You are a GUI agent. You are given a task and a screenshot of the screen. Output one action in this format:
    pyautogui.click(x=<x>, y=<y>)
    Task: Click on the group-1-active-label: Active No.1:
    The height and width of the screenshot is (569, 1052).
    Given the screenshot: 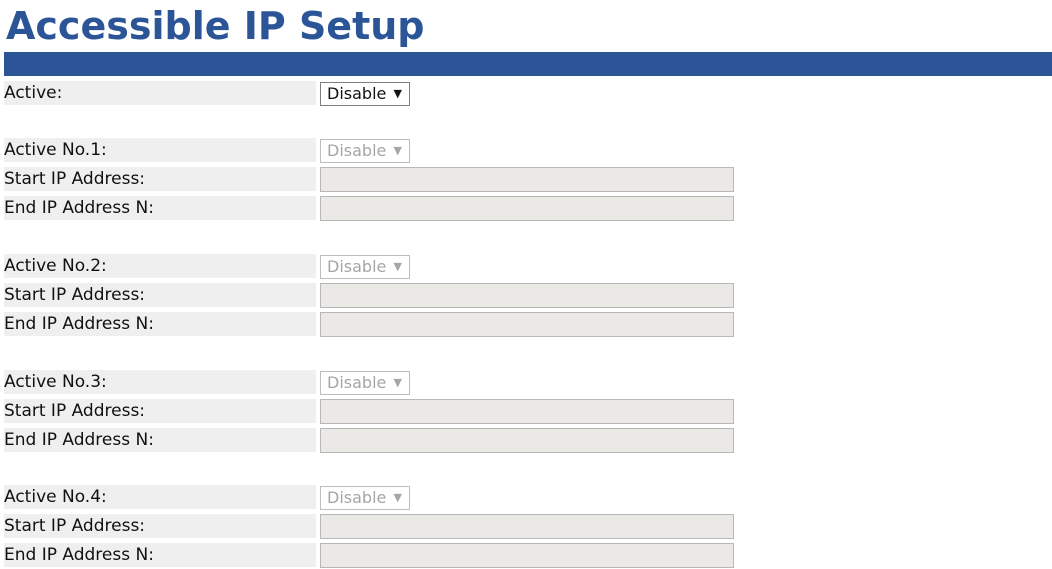 What is the action you would take?
    pyautogui.click(x=160, y=150)
    